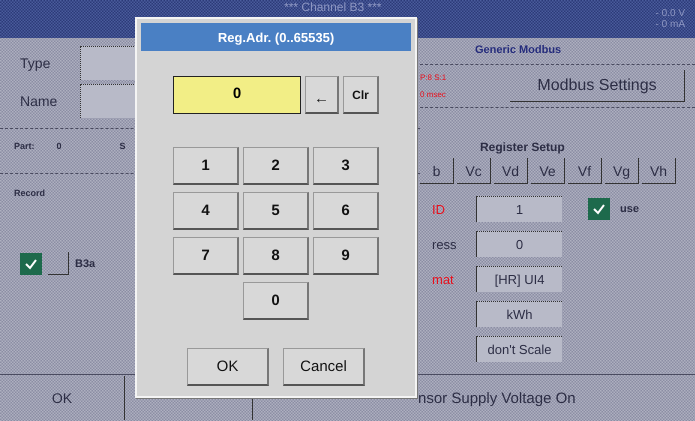 This screenshot has width=695, height=421. Describe the element at coordinates (518, 50) in the screenshot. I see `sensor-type: Generic Modbus` at that location.